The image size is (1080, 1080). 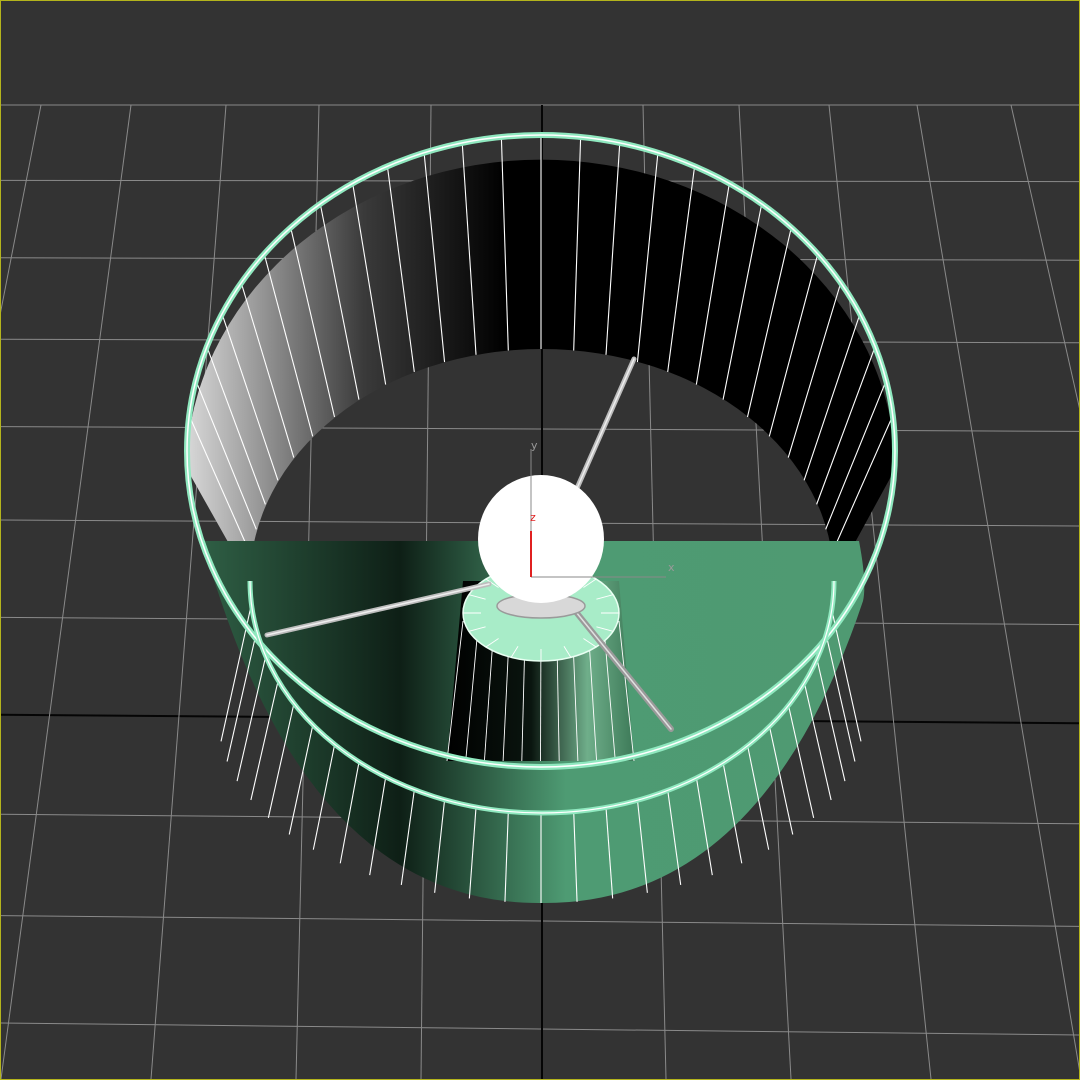 What do you see at coordinates (533, 517) in the screenshot?
I see `gizmo-z-label: z` at bounding box center [533, 517].